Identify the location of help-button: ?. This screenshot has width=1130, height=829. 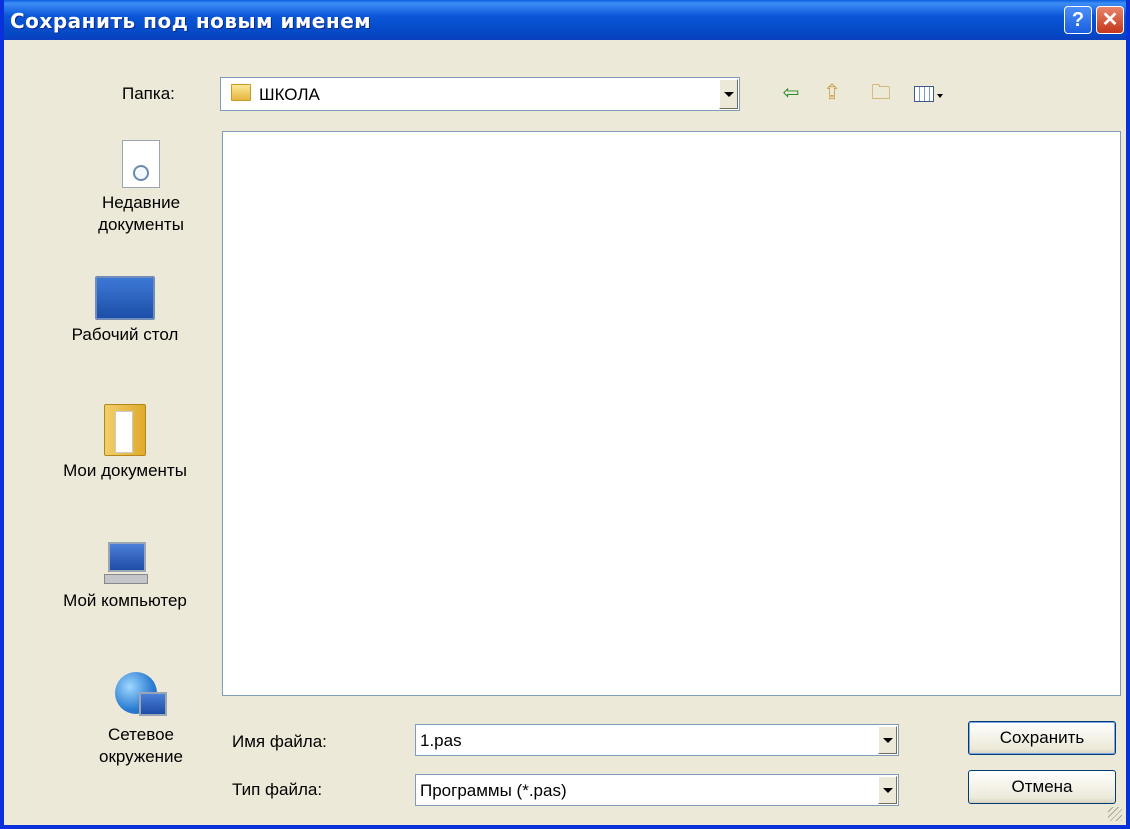
(1078, 20).